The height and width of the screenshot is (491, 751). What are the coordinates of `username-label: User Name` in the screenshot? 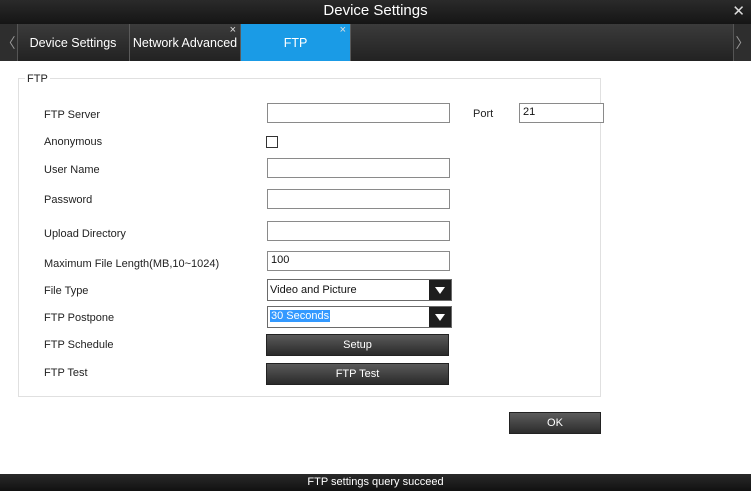 It's located at (72, 170).